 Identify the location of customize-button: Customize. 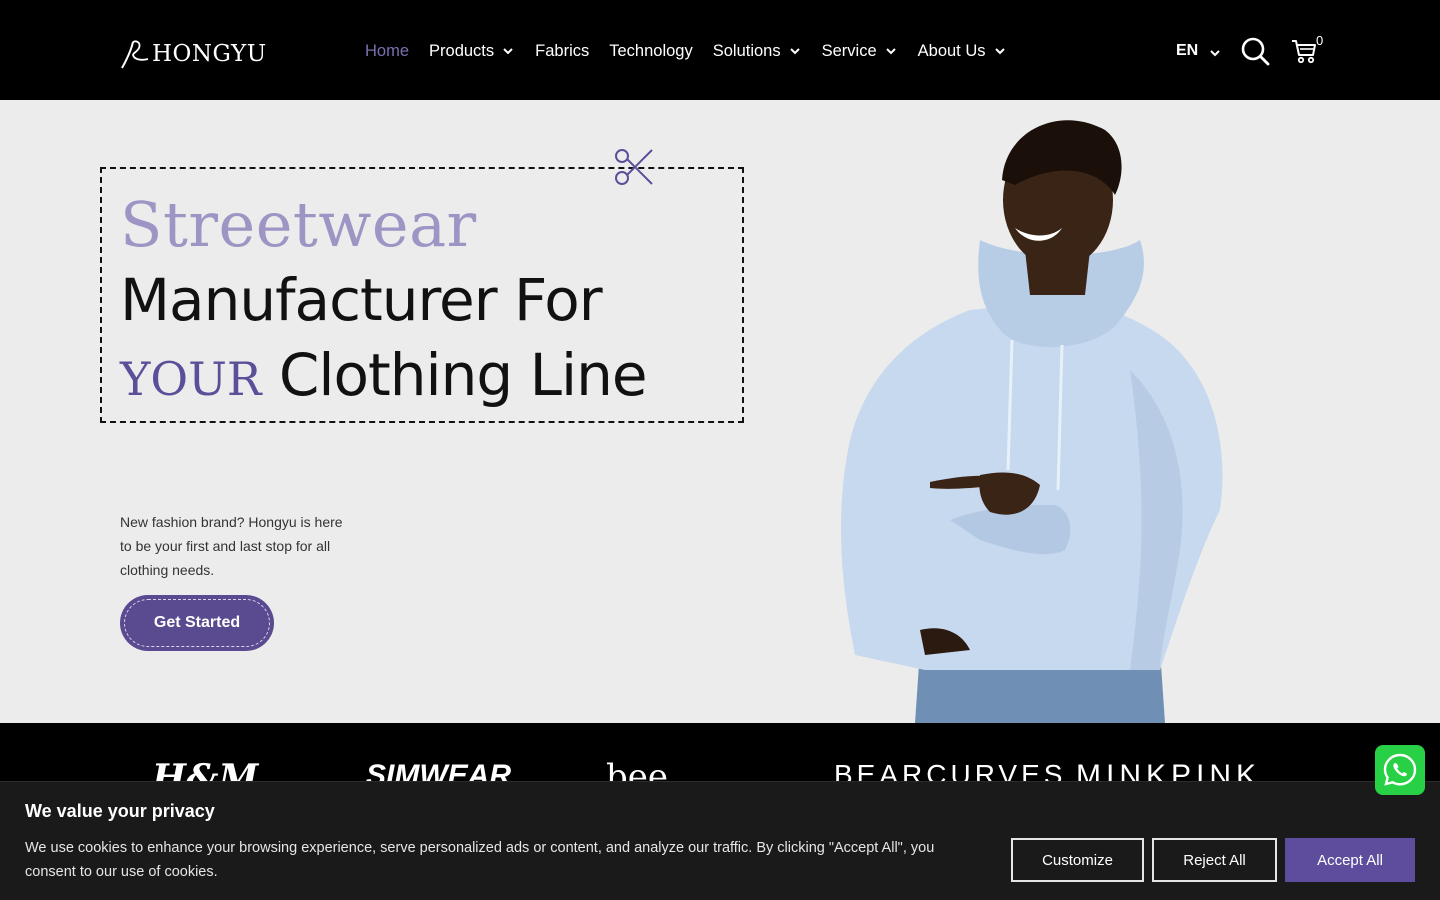
(1077, 860).